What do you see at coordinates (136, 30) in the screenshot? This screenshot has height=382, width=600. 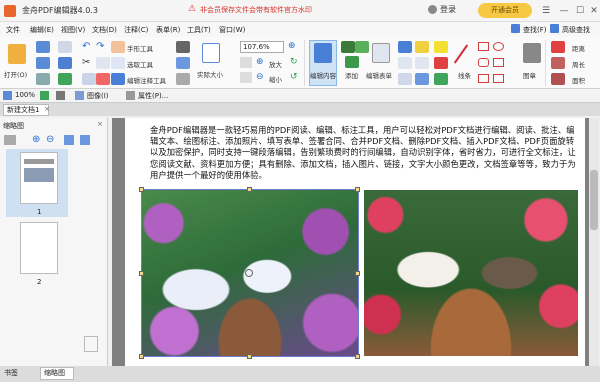 I see `menu-comment: 注释(C)` at bounding box center [136, 30].